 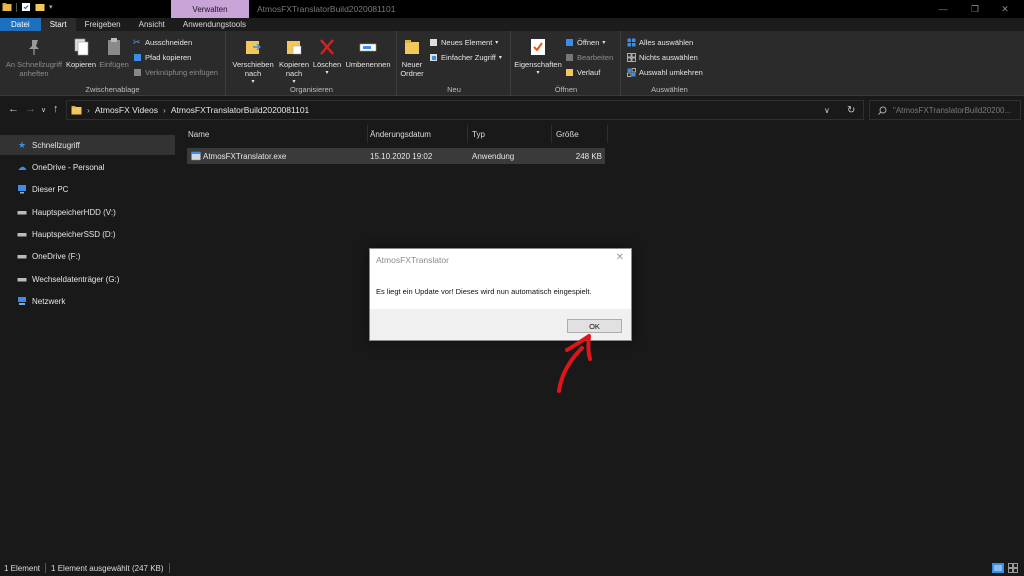 I want to click on easy-access-button: Einfacher Zugriff ▾, so click(x=465, y=57).